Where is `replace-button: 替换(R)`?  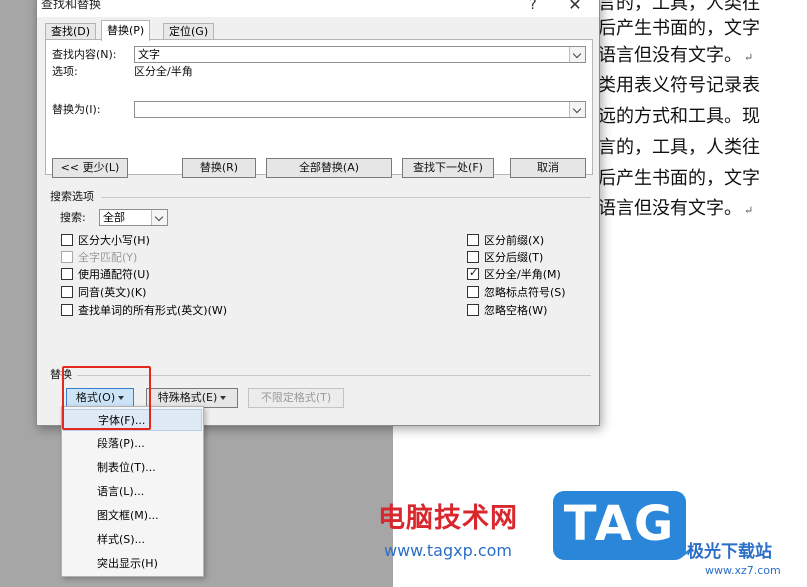
replace-button: 替换(R) is located at coordinates (219, 168).